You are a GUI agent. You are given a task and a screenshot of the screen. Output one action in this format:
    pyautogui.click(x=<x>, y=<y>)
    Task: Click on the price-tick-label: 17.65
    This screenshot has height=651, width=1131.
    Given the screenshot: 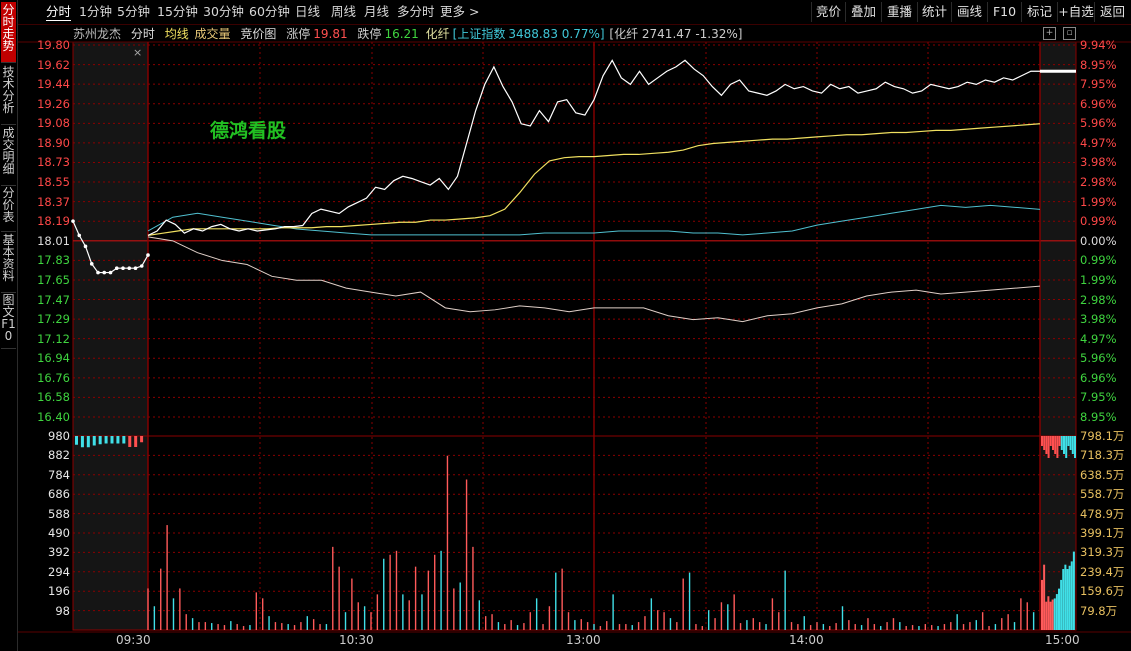 What is the action you would take?
    pyautogui.click(x=53, y=279)
    